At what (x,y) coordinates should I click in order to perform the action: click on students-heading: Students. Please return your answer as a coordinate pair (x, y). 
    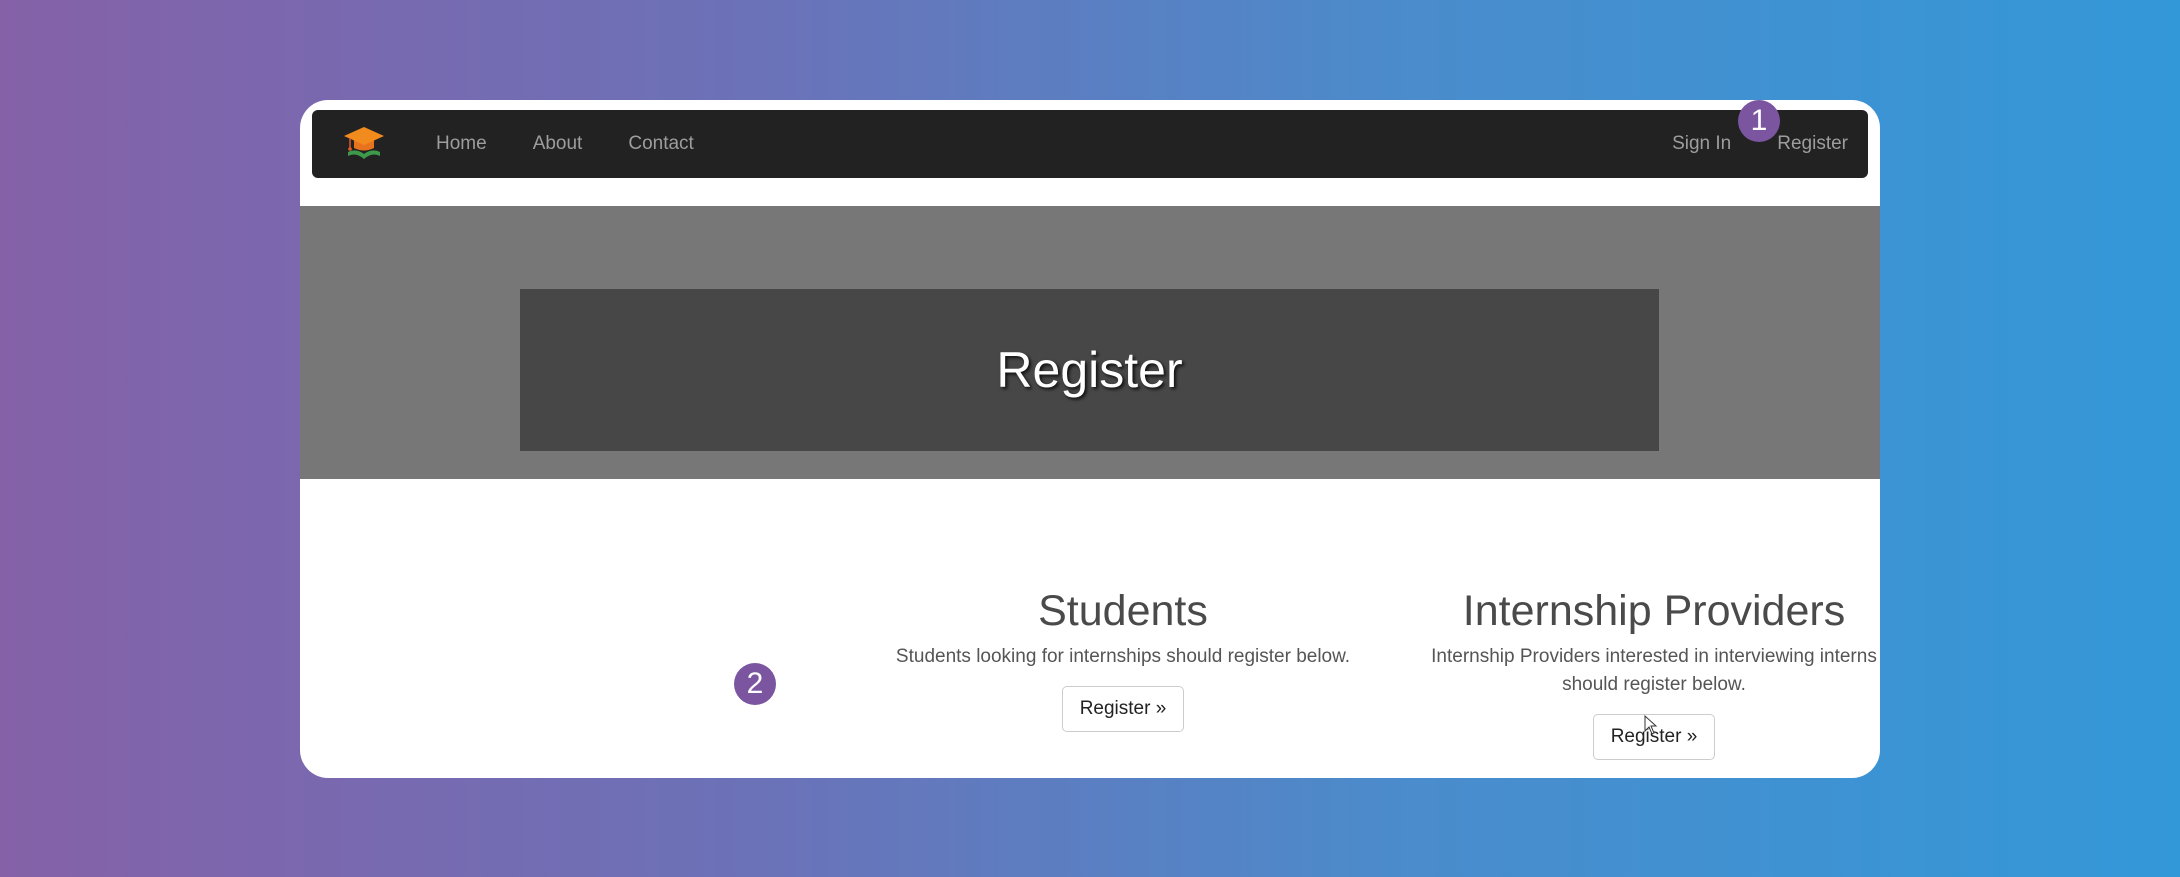
    Looking at the image, I should click on (1123, 611).